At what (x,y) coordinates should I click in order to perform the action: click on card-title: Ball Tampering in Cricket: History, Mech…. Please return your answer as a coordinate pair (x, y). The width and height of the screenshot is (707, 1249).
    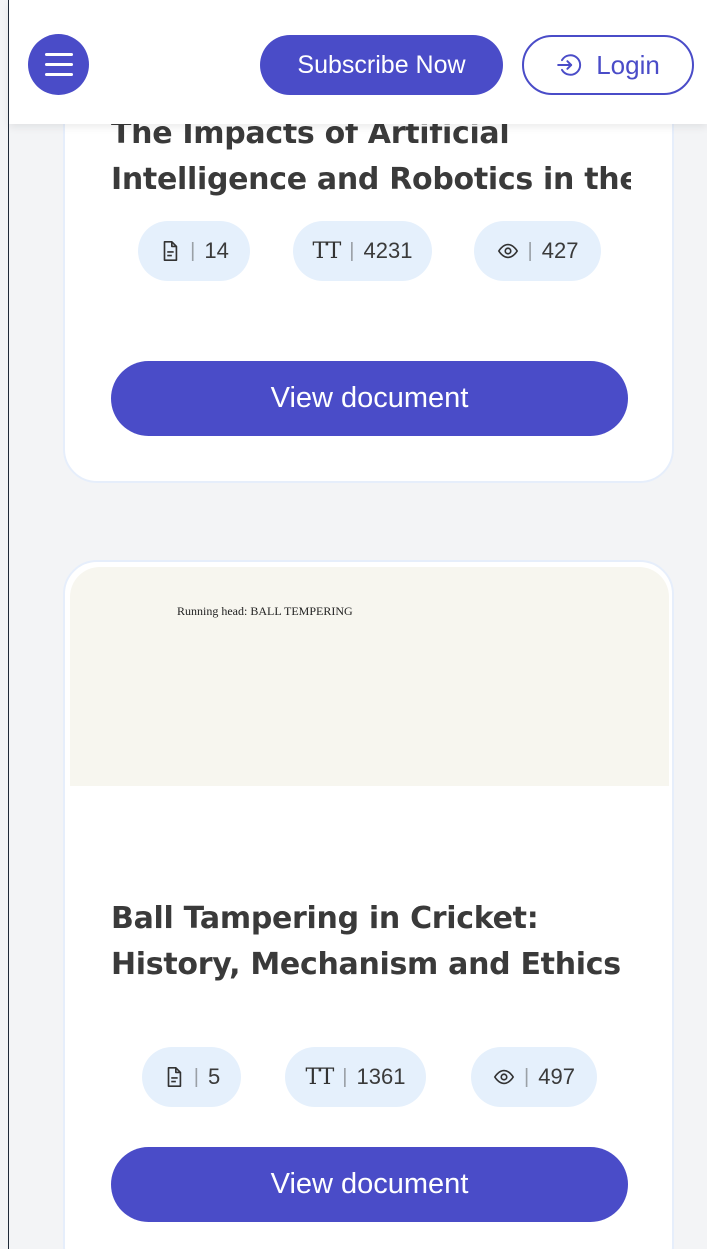
    Looking at the image, I should click on (371, 942).